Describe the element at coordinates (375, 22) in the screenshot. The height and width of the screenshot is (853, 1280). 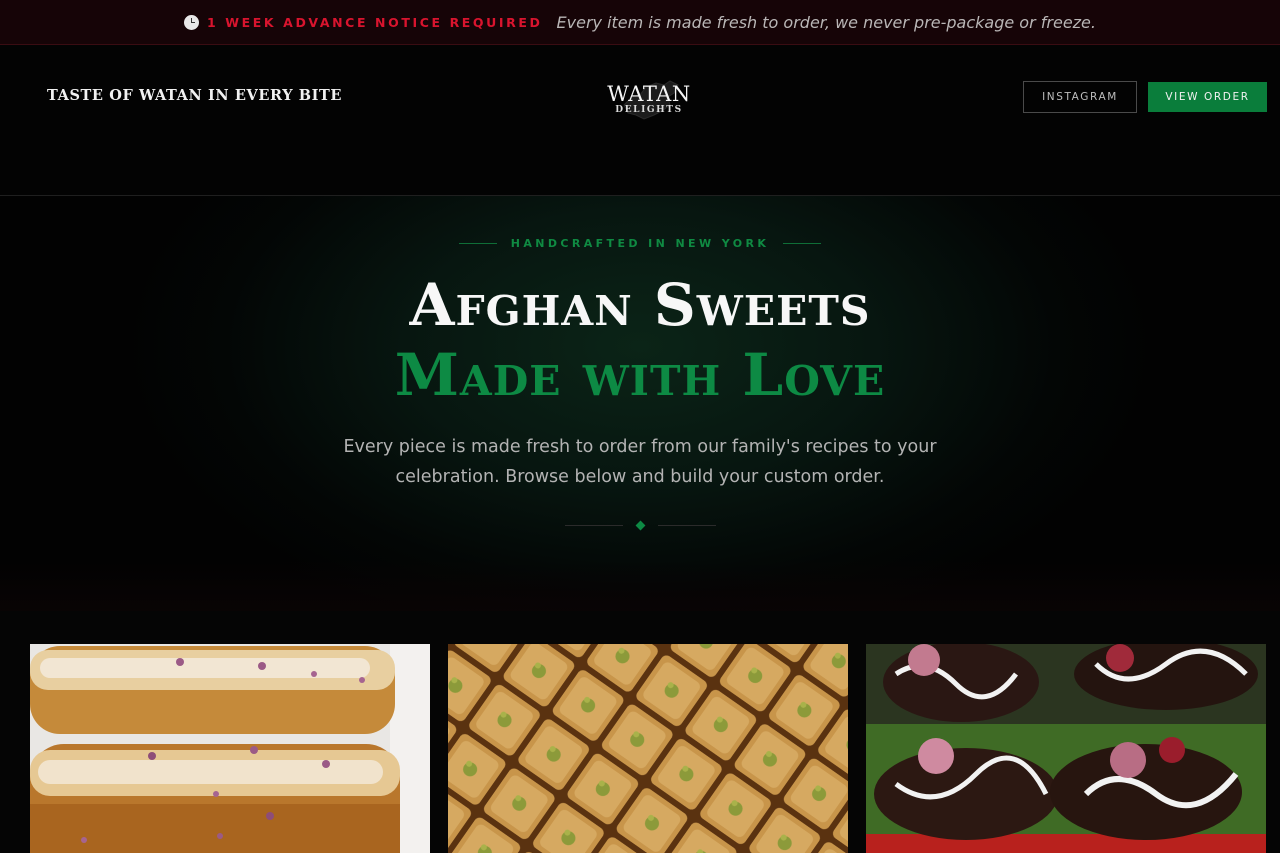
I see `notice-headline: 1 WEEK ADVANCE NOTICE REQUIRED` at that location.